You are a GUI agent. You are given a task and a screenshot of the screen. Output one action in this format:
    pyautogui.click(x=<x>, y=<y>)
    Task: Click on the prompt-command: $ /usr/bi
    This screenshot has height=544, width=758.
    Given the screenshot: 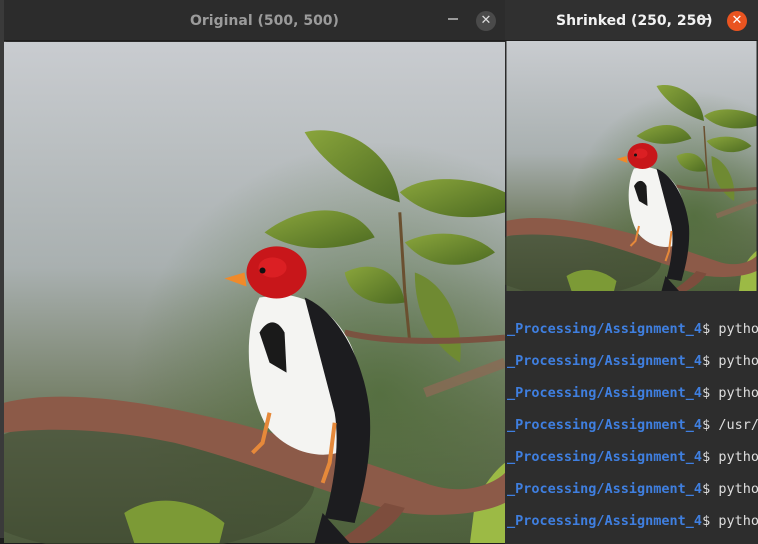 What is the action you would take?
    pyautogui.click(x=730, y=425)
    